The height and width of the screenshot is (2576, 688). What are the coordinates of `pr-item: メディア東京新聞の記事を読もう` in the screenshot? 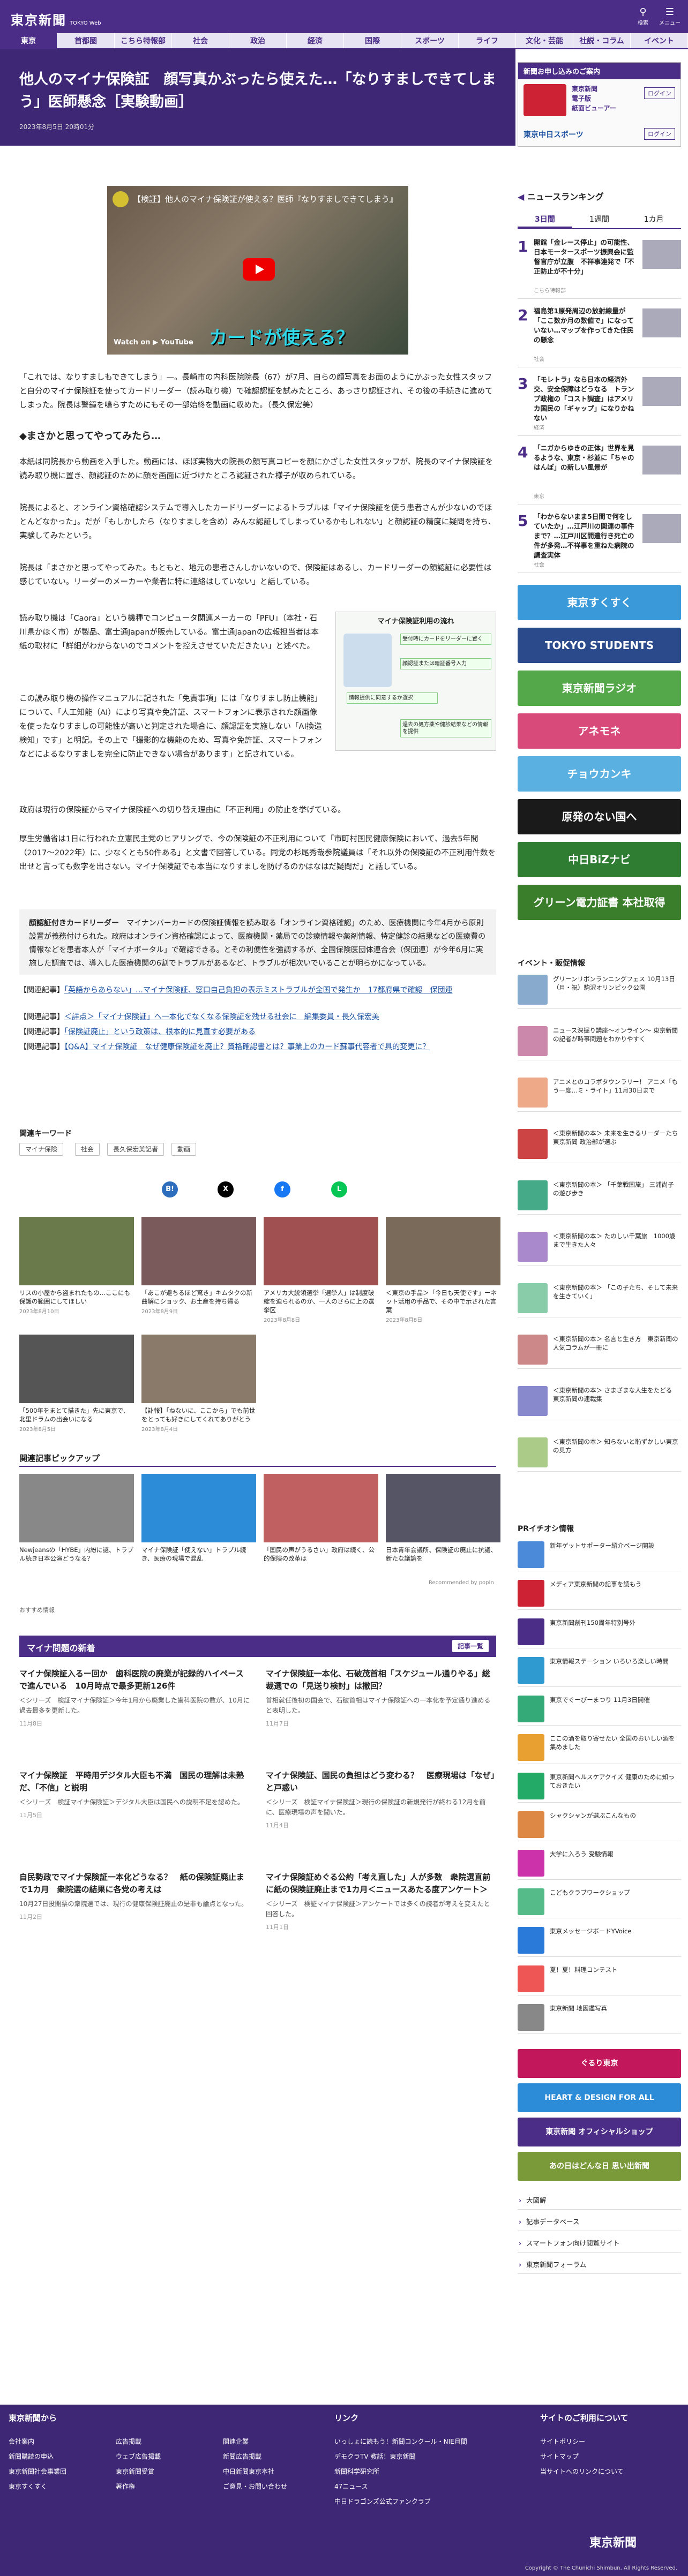 It's located at (599, 1593).